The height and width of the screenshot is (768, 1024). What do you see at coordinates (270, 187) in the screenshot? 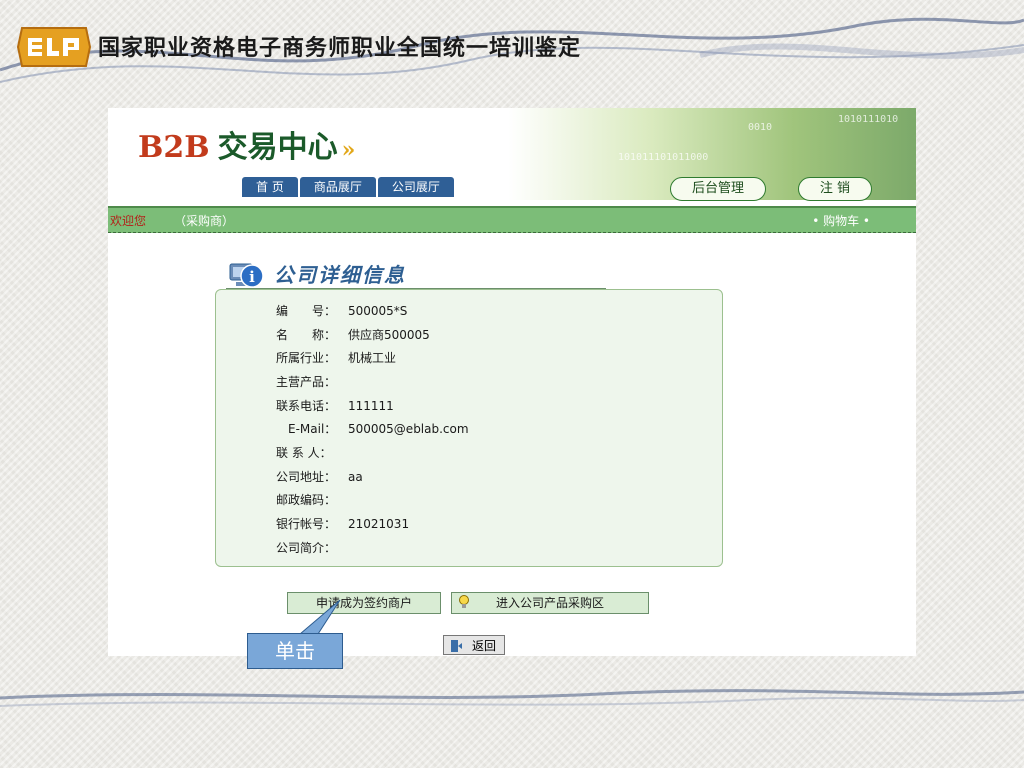
I see `nav-home: 首 页` at bounding box center [270, 187].